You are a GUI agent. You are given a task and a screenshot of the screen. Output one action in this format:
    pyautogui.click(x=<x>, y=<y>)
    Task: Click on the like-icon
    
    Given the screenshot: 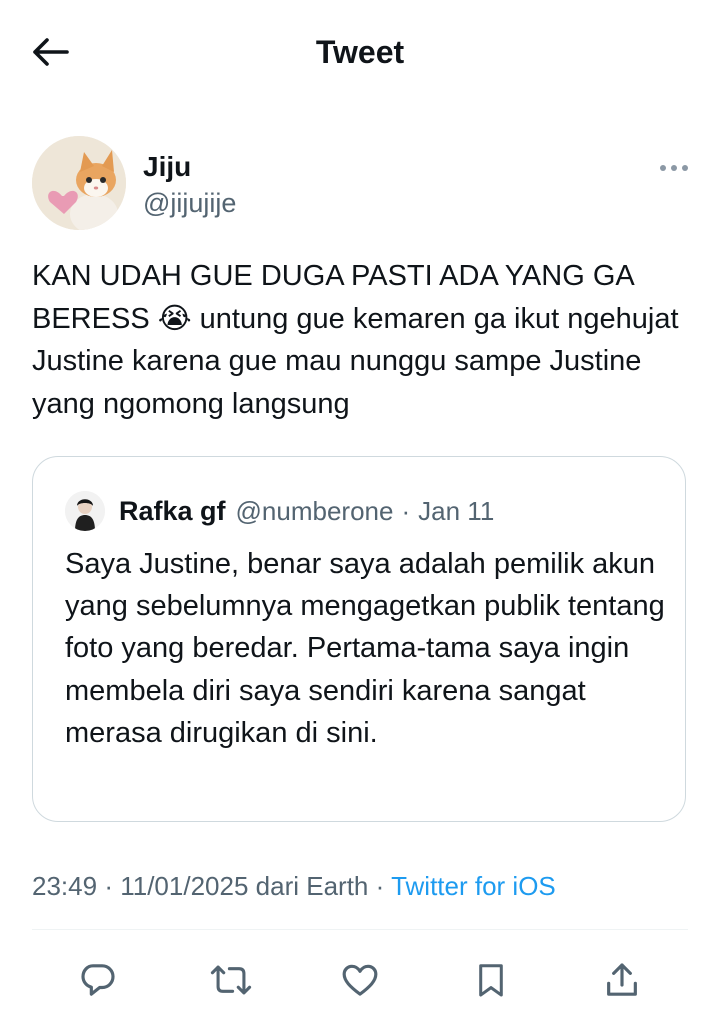 What is the action you would take?
    pyautogui.click(x=360, y=980)
    